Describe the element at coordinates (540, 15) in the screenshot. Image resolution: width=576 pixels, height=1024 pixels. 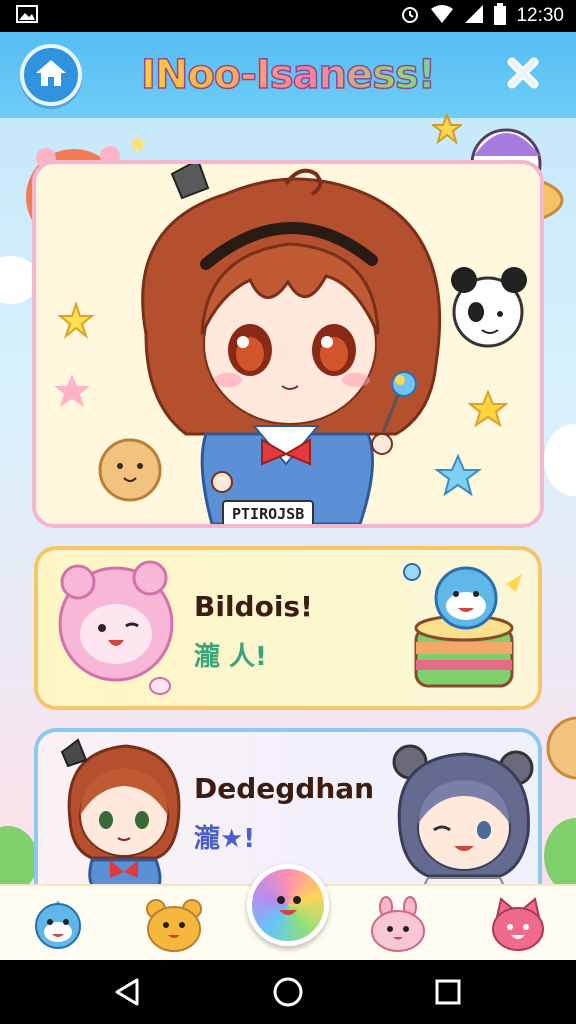
I see `status-time: 12:30` at that location.